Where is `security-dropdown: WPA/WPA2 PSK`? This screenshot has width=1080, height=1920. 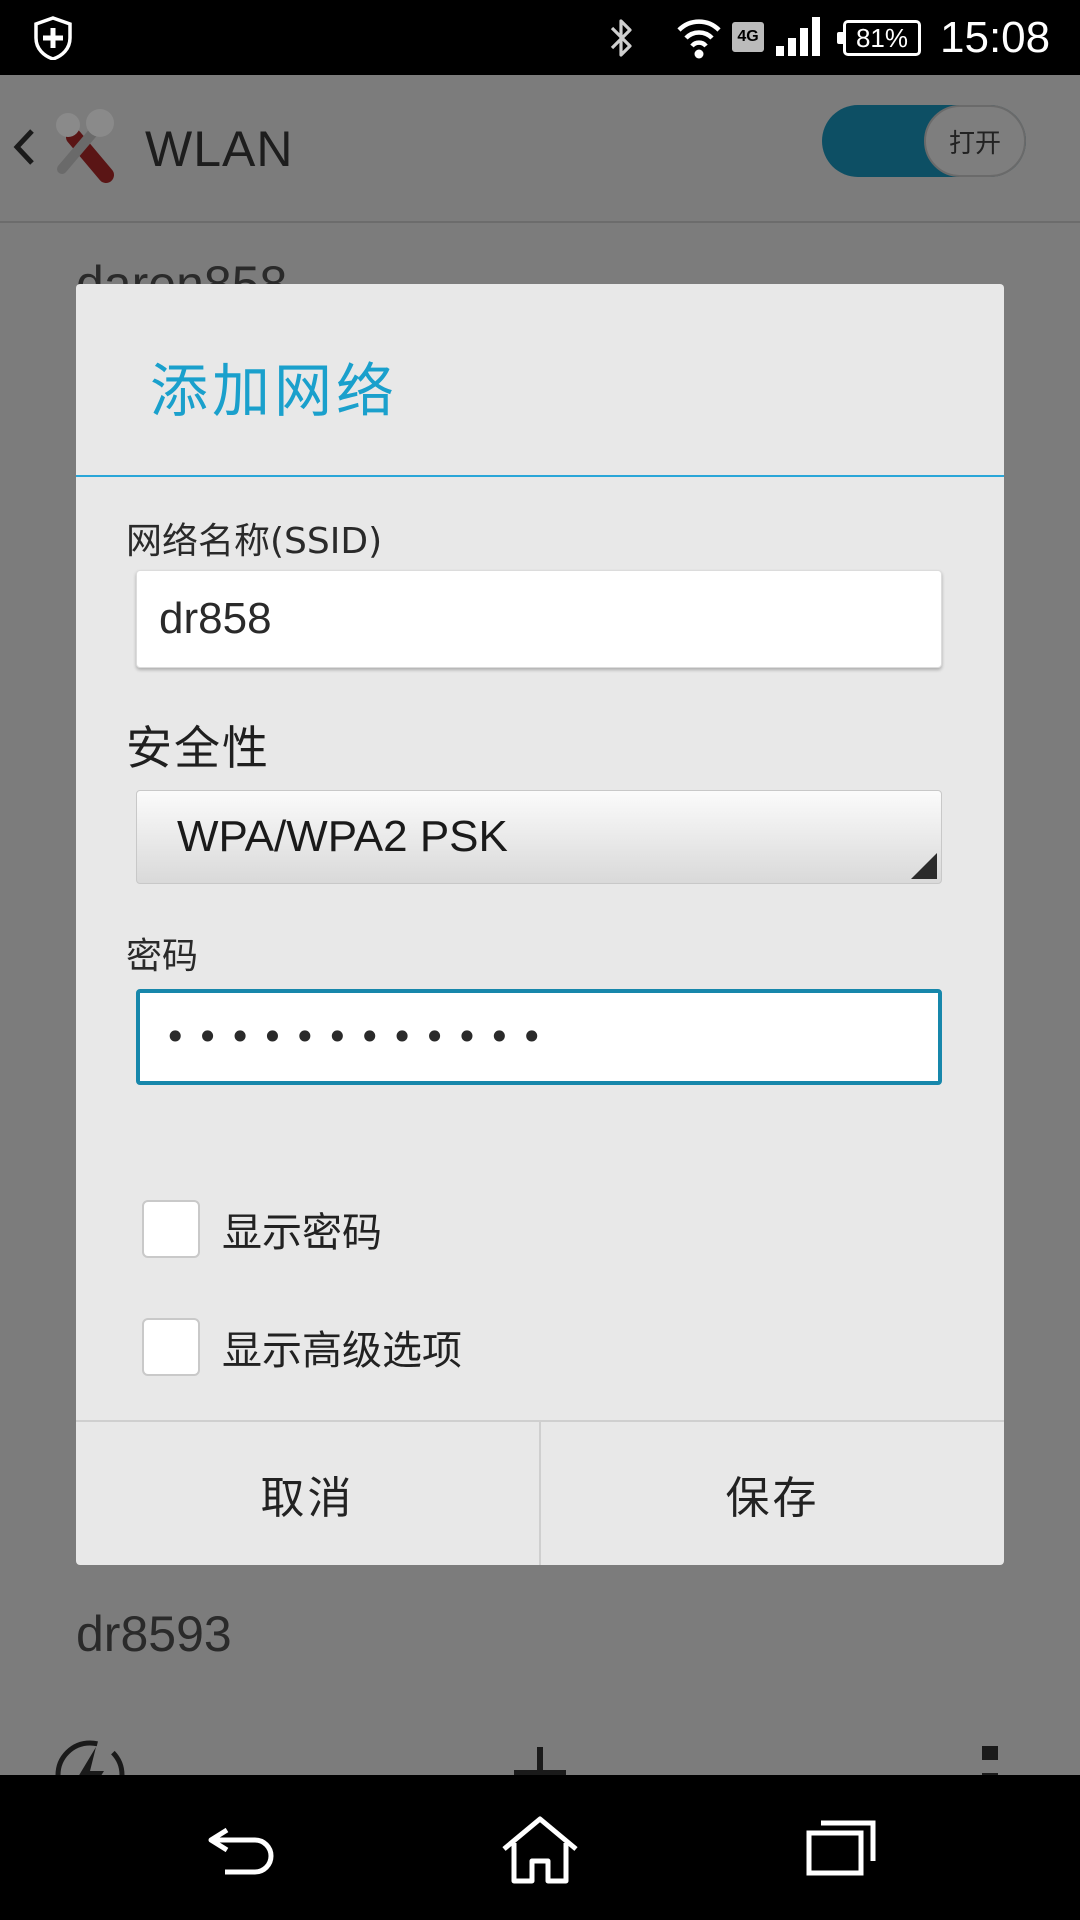 security-dropdown: WPA/WPA2 PSK is located at coordinates (539, 837).